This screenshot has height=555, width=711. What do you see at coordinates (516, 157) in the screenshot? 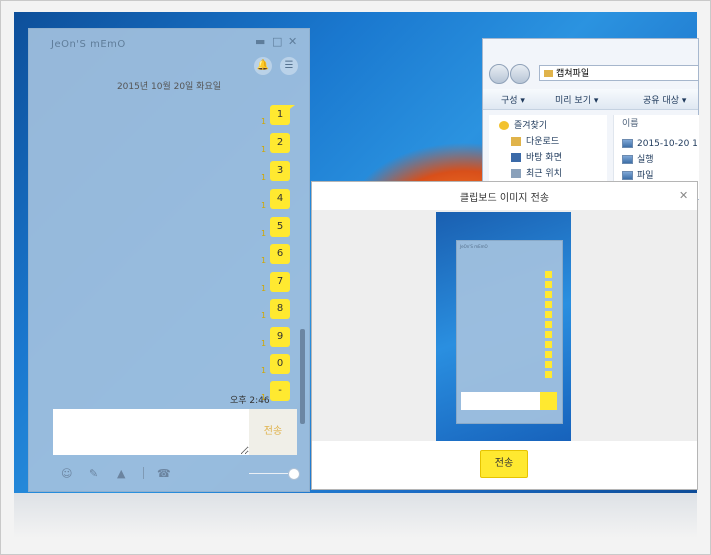
I see `desktop-icon` at bounding box center [516, 157].